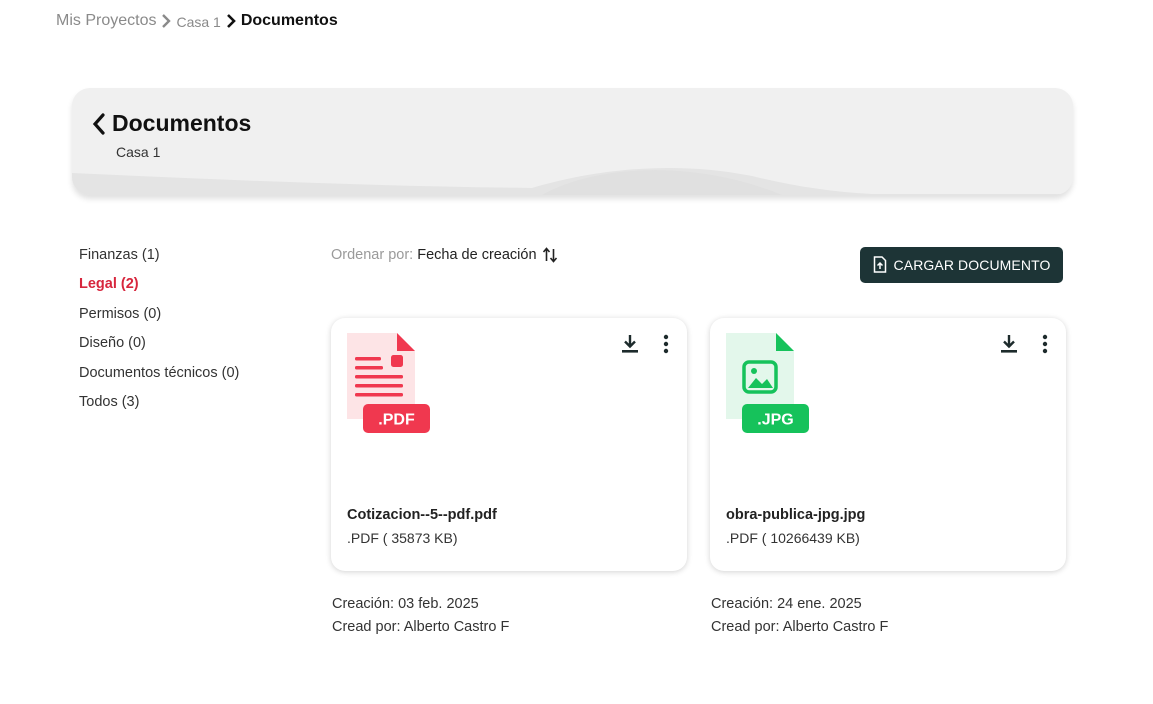  What do you see at coordinates (786, 604) in the screenshot?
I see `created-date: Creación: 24 ene. 2025` at bounding box center [786, 604].